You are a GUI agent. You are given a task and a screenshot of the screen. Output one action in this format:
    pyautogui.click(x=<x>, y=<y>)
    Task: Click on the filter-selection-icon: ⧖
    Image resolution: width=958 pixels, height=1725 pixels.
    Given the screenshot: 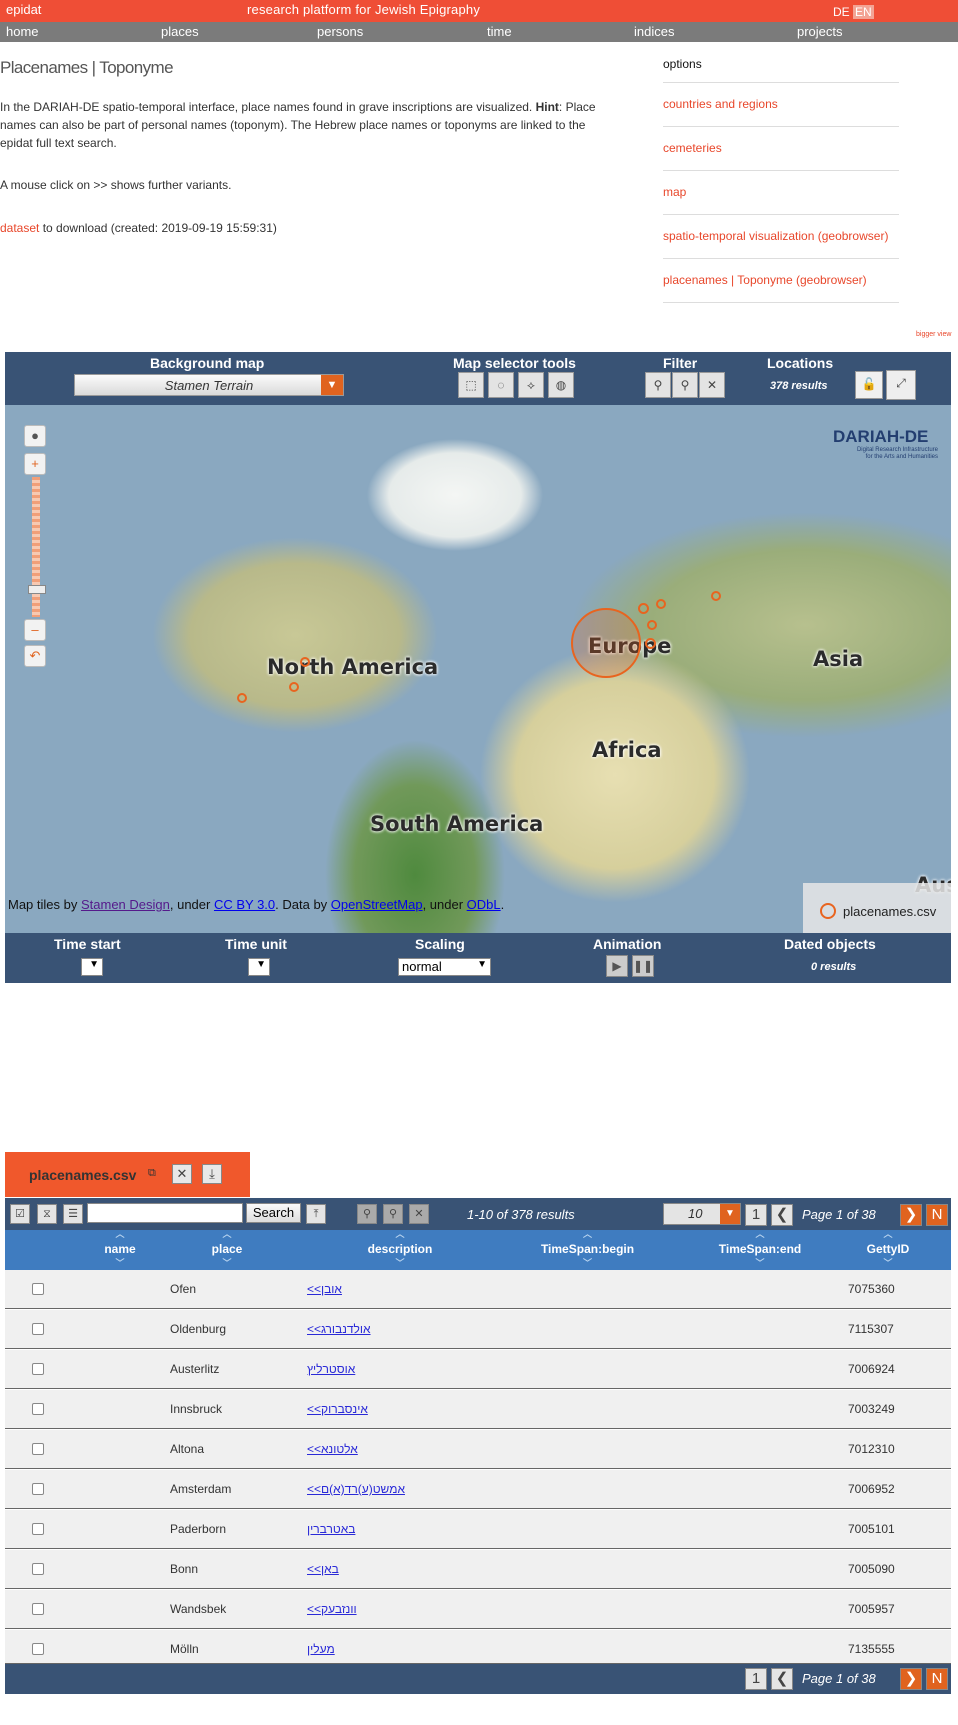 What is the action you would take?
    pyautogui.click(x=47, y=1214)
    